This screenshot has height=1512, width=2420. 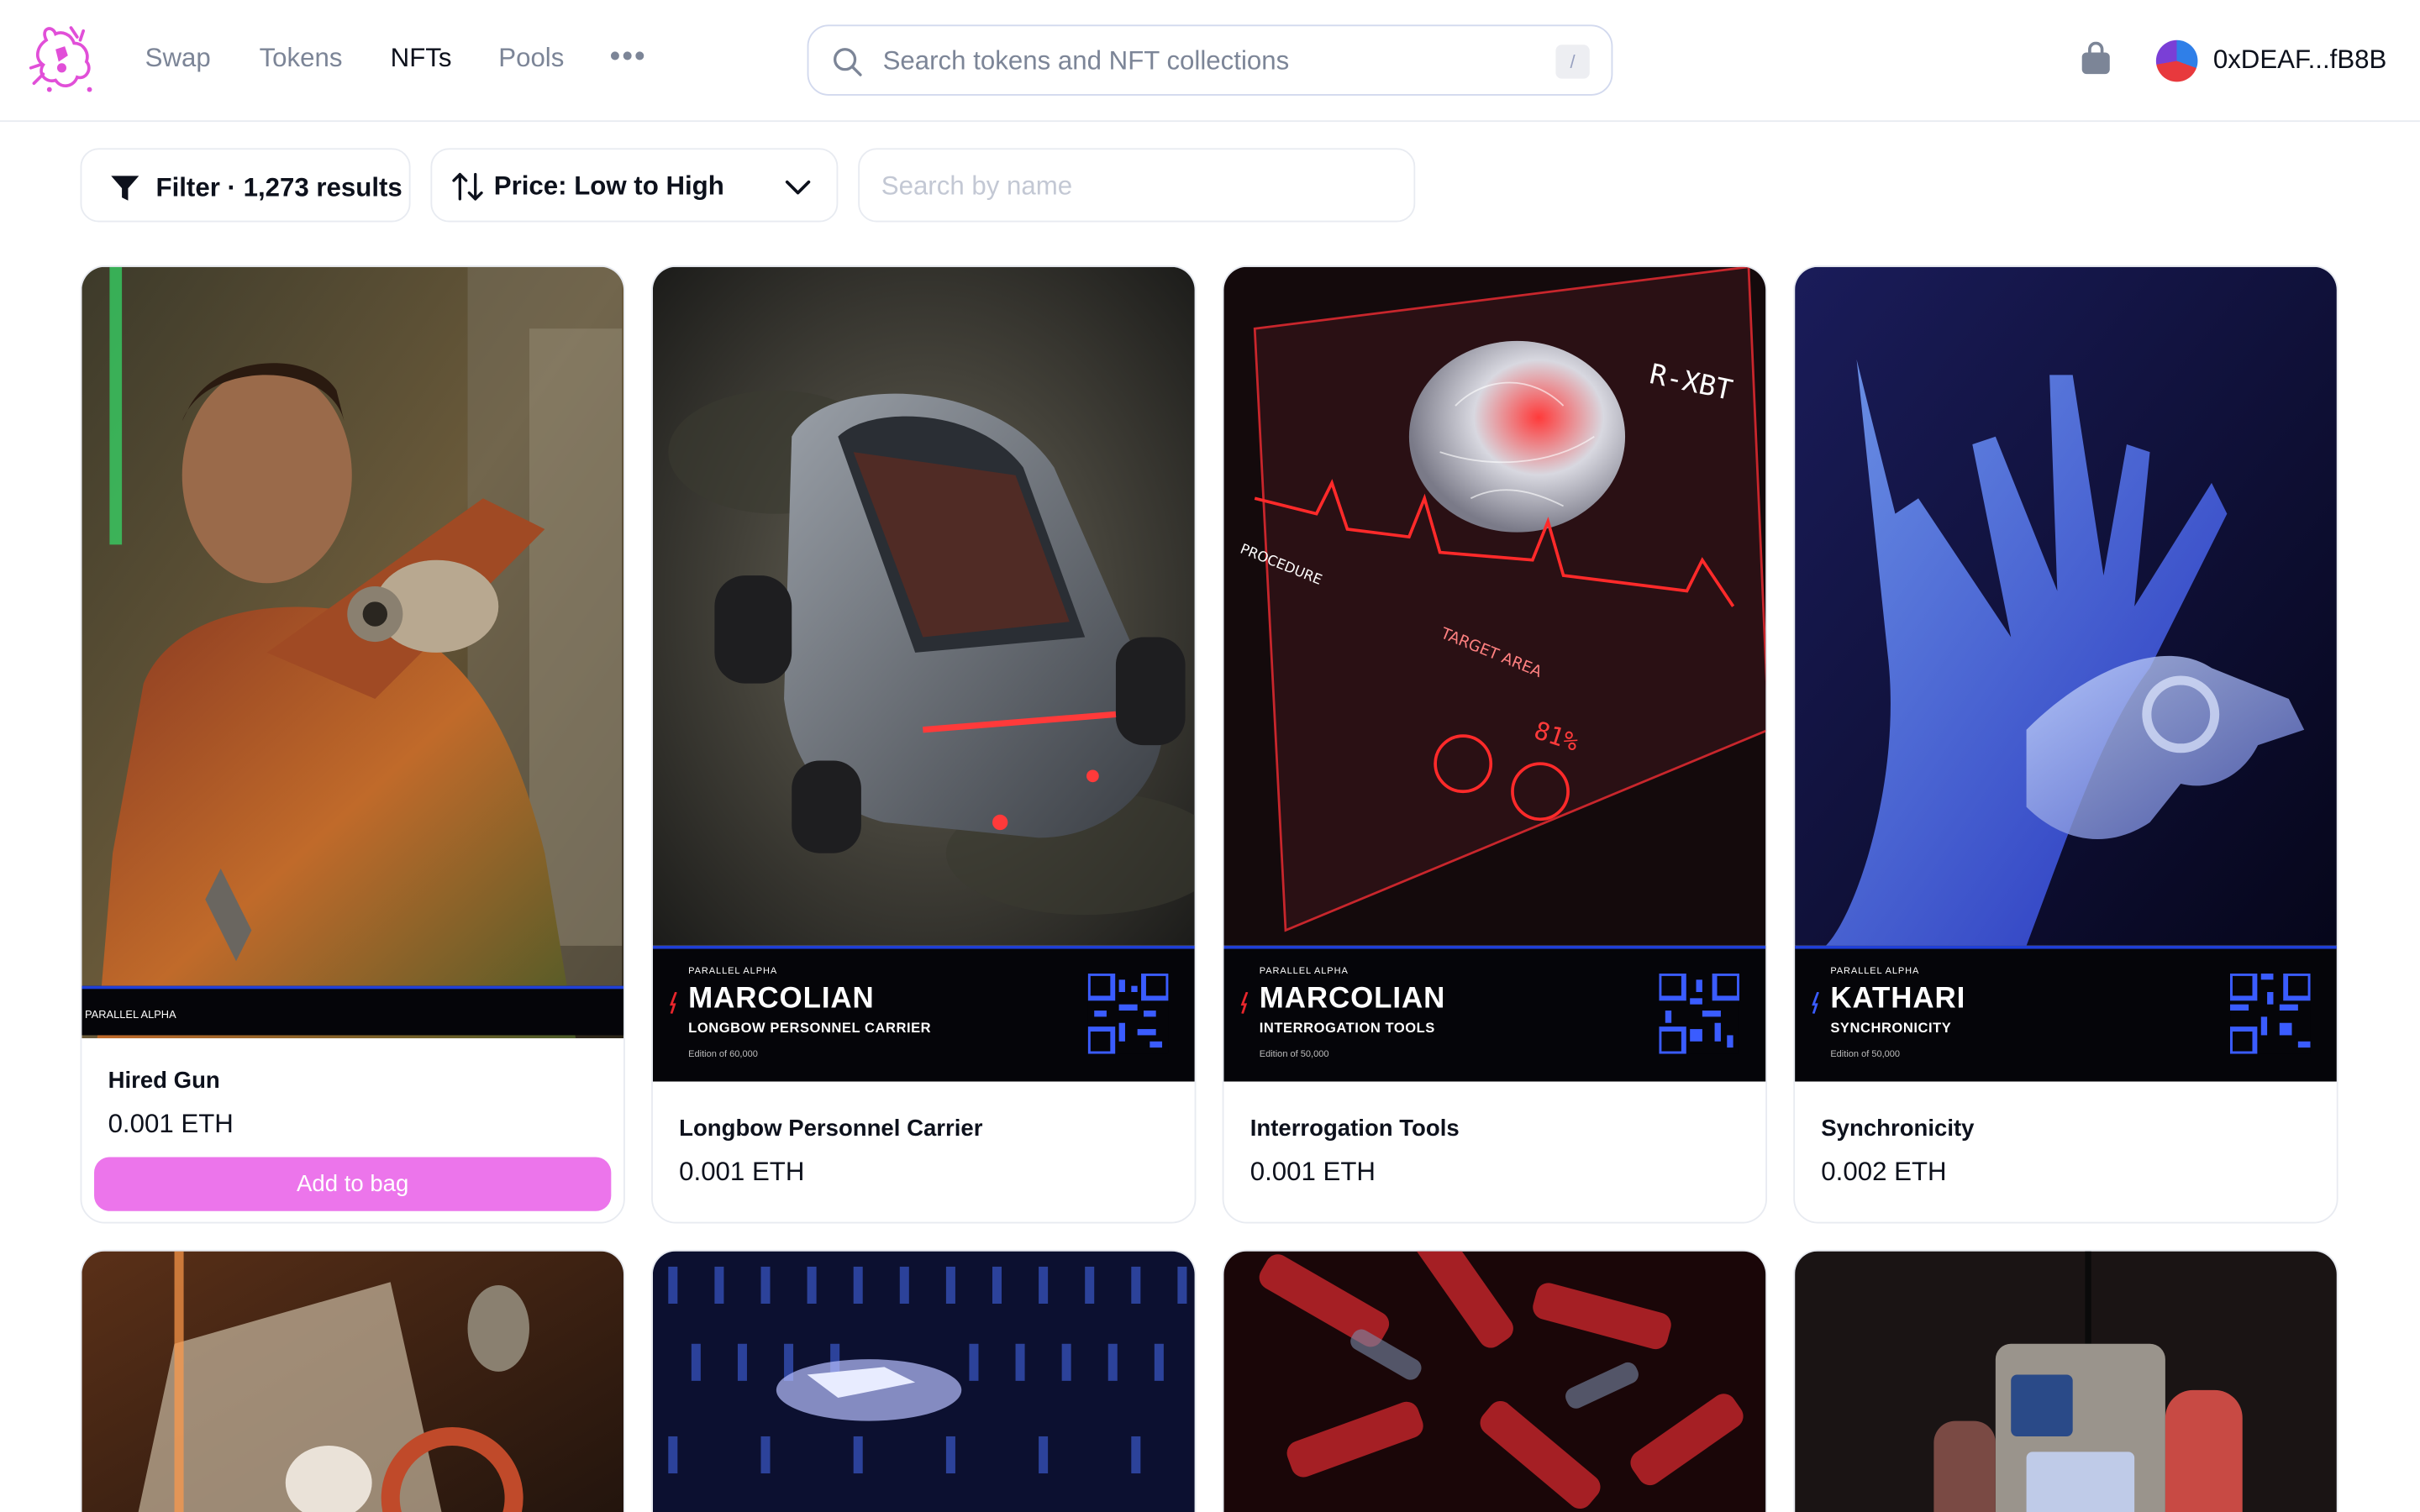 What do you see at coordinates (2095, 58) in the screenshot?
I see `shopping-bag-icon` at bounding box center [2095, 58].